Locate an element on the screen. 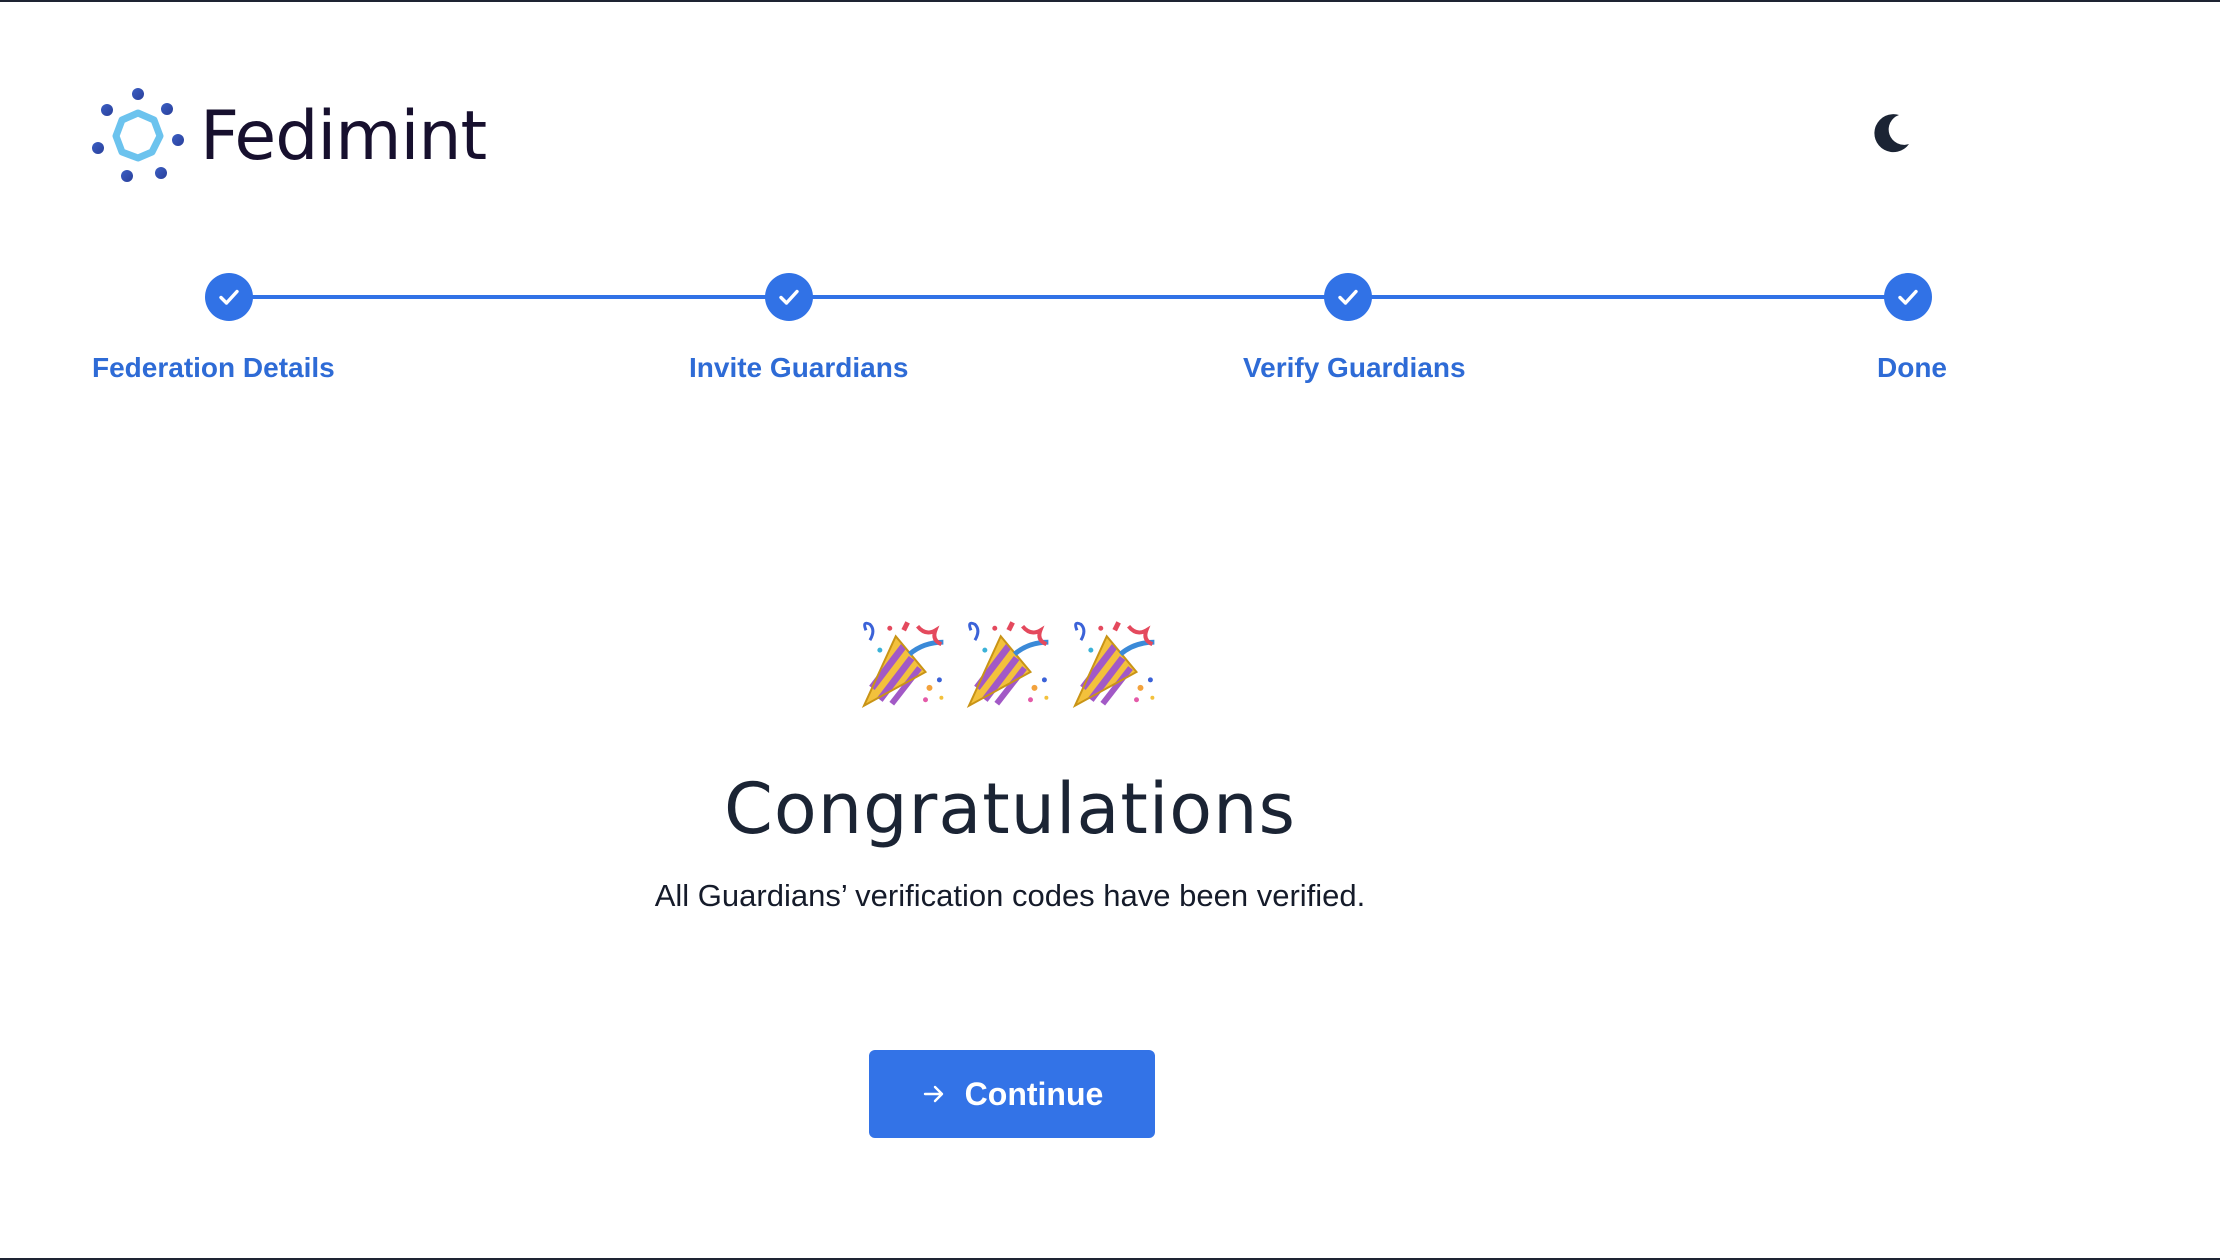  arrow-right-icon is located at coordinates (933, 1094).